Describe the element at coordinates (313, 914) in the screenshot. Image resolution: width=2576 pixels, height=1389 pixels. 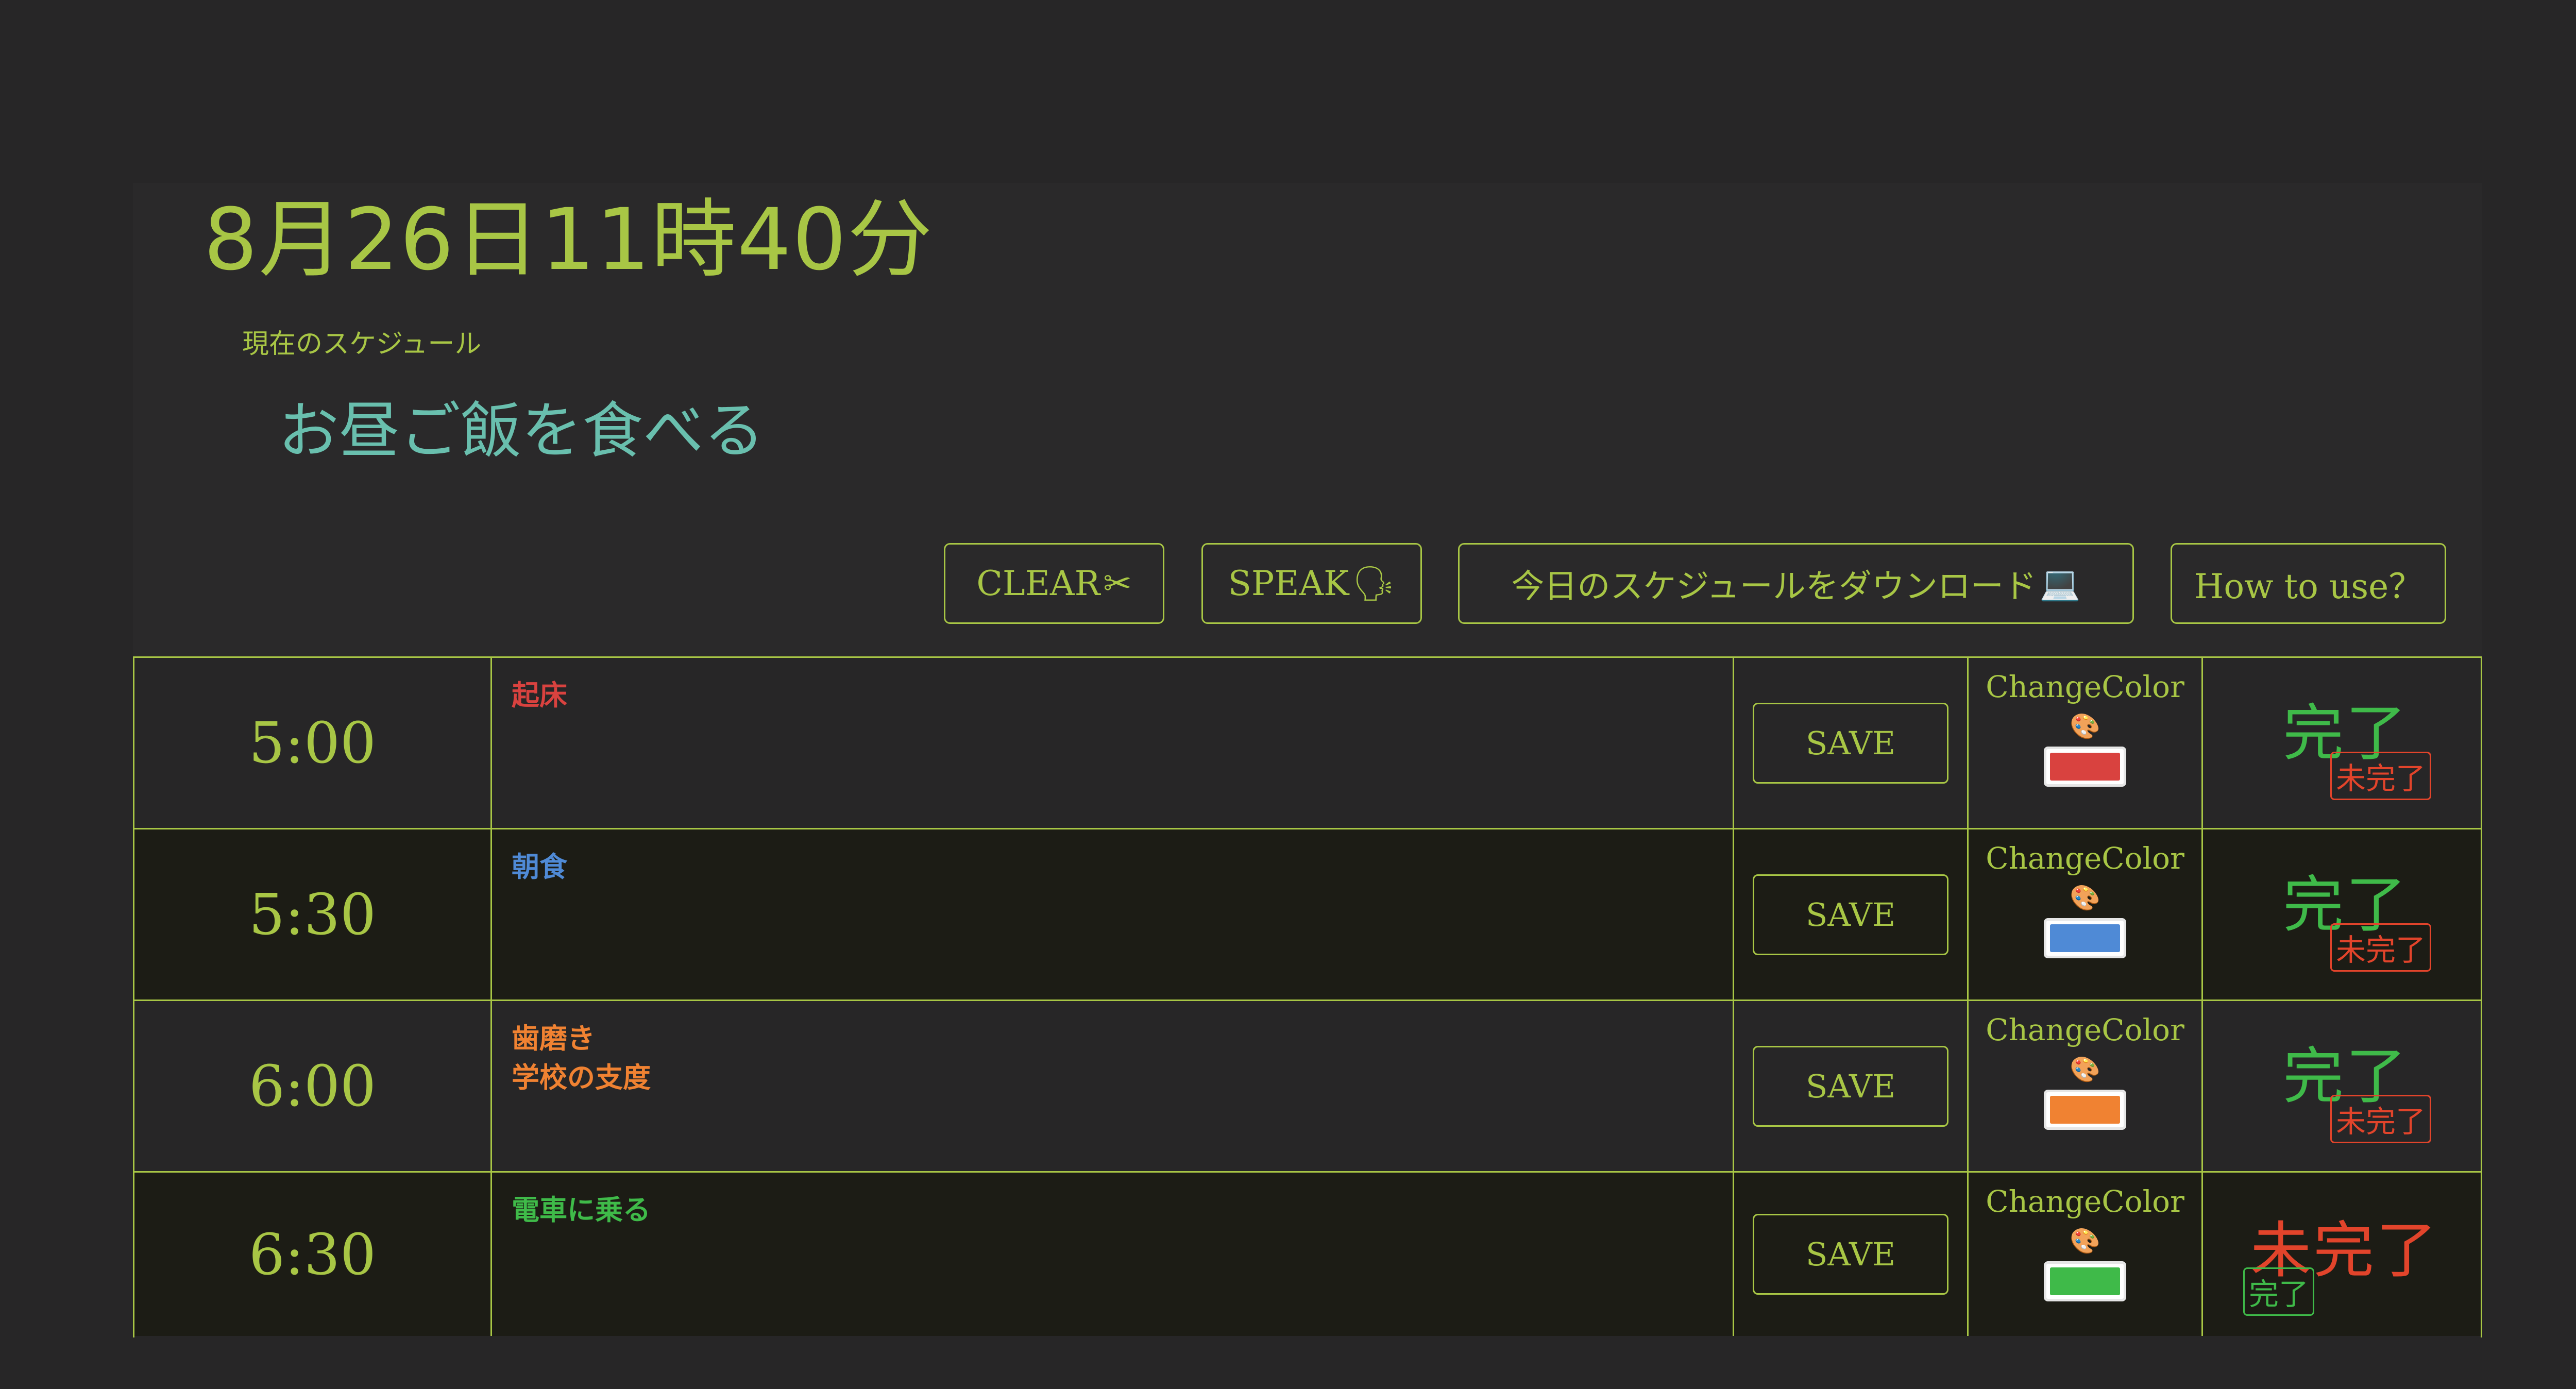
I see `time-cell: 5:30` at that location.